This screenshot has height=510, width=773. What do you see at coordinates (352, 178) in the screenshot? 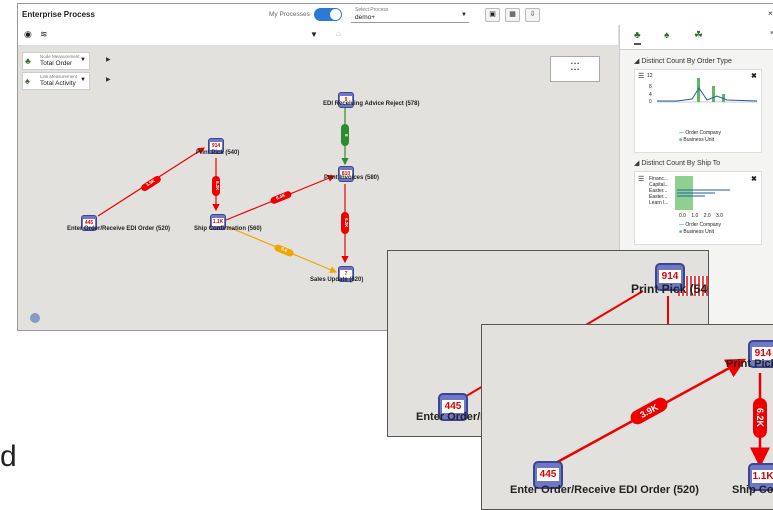
I see `node-label: Print Invoices (580)` at bounding box center [352, 178].